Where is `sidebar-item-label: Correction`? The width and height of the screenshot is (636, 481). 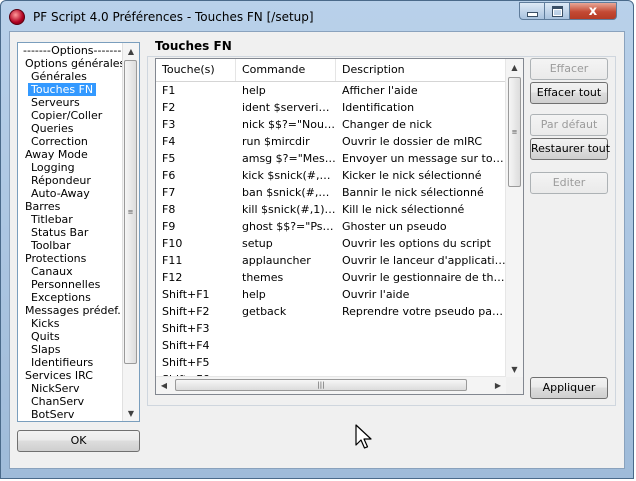 sidebar-item-label: Correction is located at coordinates (59, 141).